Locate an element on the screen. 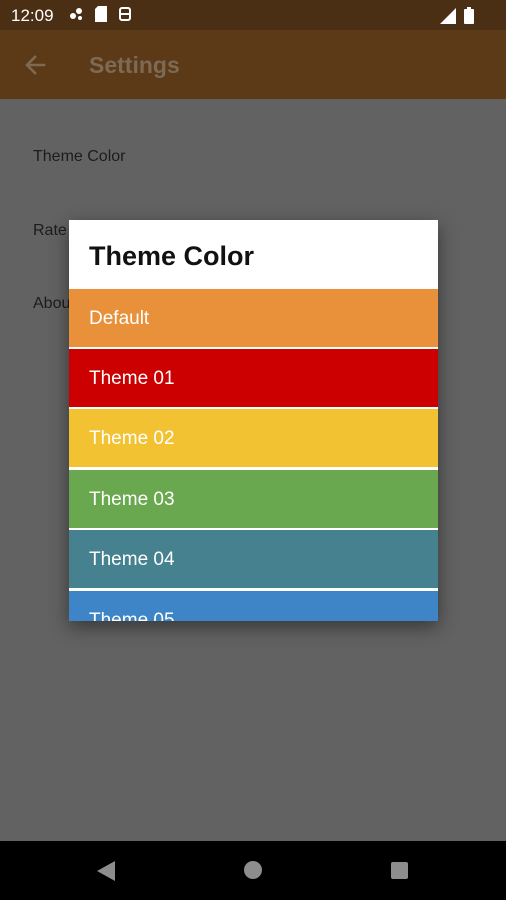 The height and width of the screenshot is (900, 506). sd-card-icon is located at coordinates (101, 14).